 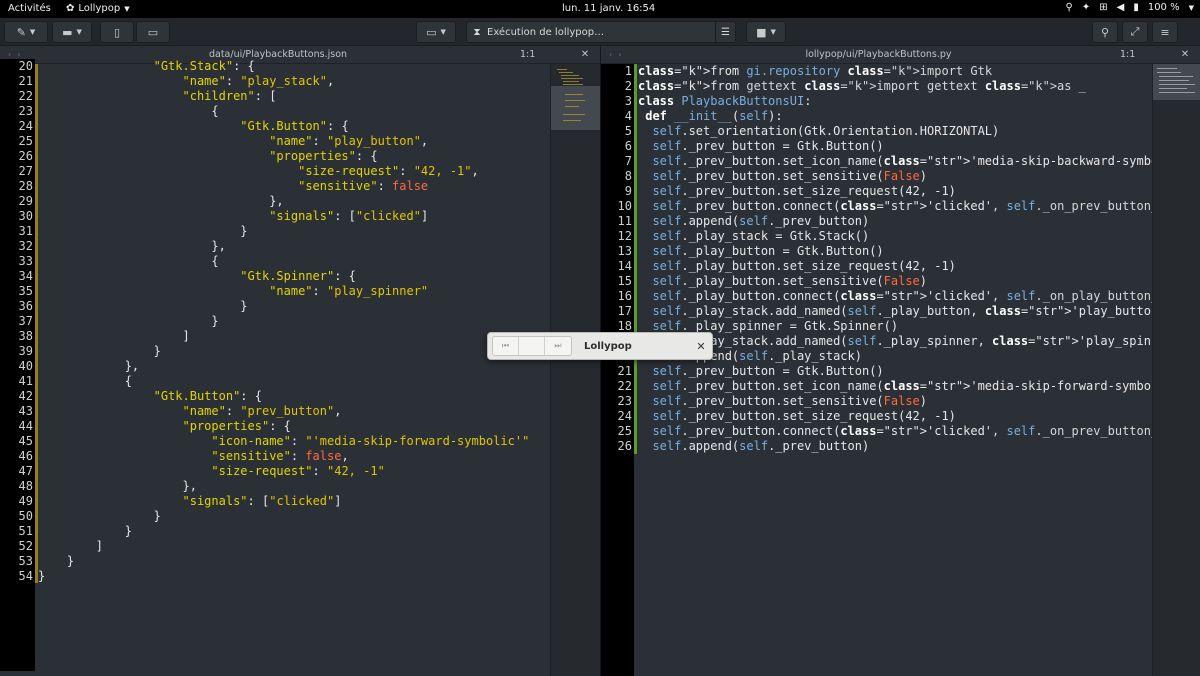 I want to click on playback-buttons: ⏮ ⏭, so click(x=532, y=346).